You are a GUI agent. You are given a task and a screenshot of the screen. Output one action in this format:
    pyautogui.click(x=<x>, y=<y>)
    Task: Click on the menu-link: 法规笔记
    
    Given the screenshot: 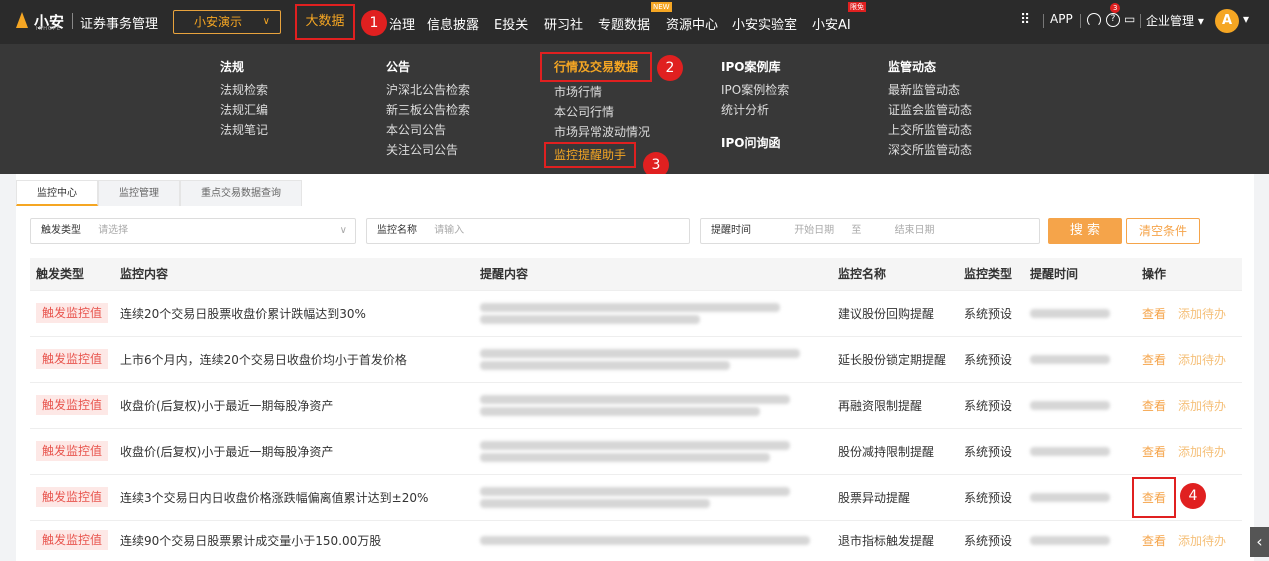 What is the action you would take?
    pyautogui.click(x=244, y=130)
    